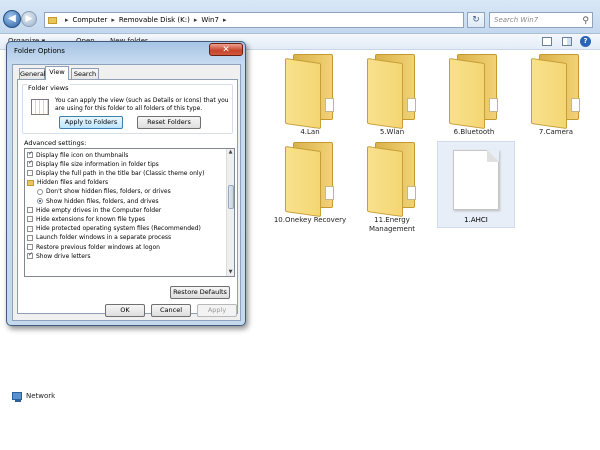  Describe the element at coordinates (547, 41) in the screenshot. I see `change-view-icon` at that location.